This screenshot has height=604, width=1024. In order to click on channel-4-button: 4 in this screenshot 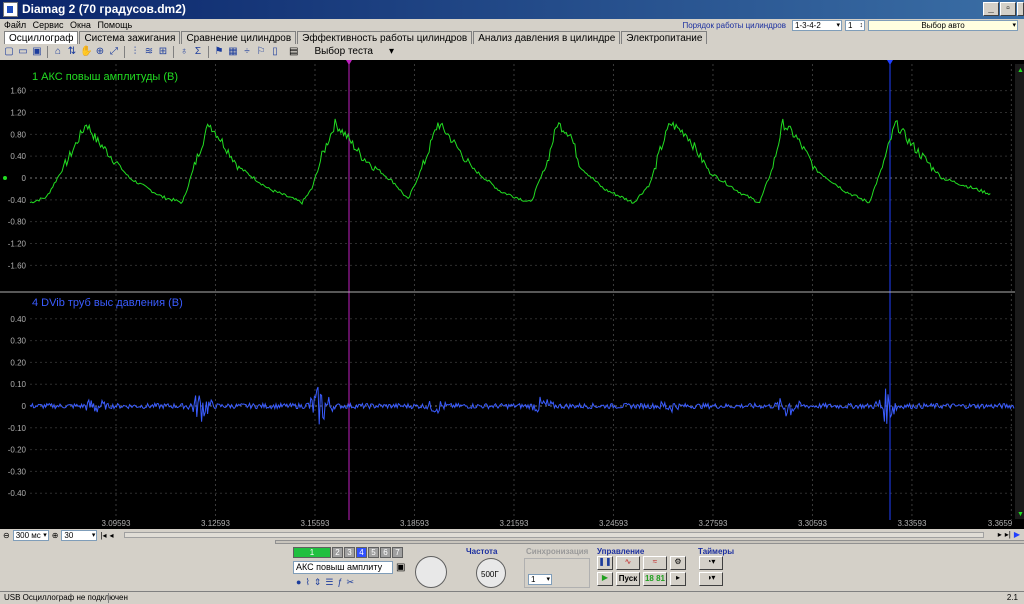, I will do `click(361, 552)`.